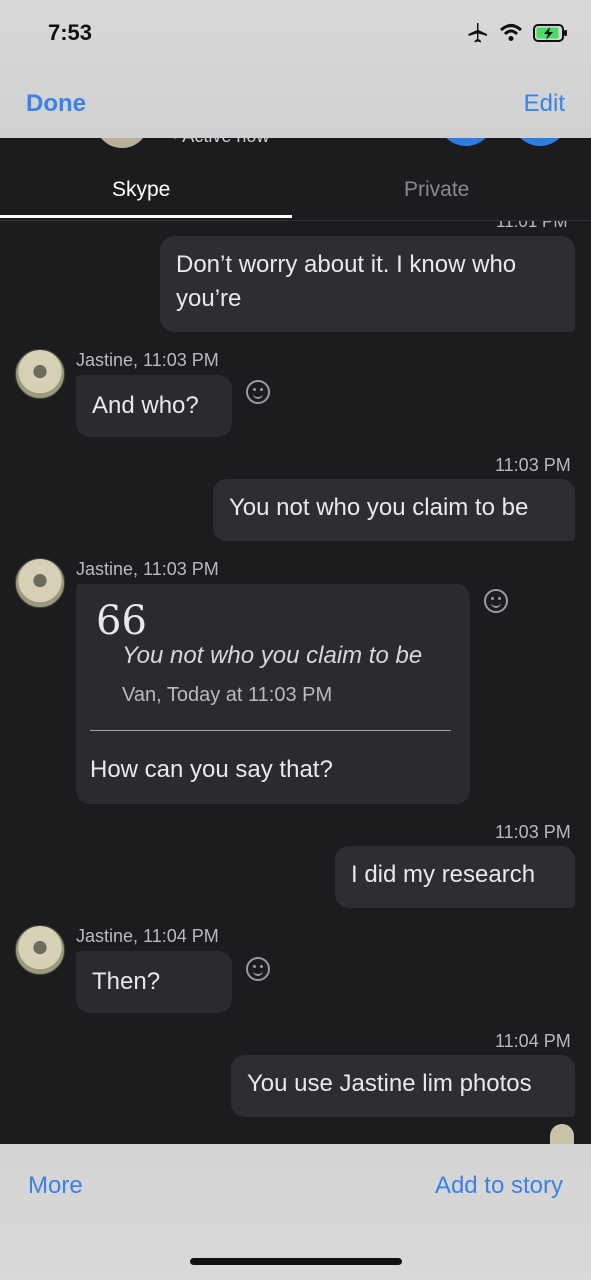 The image size is (591, 1280). What do you see at coordinates (141, 190) in the screenshot?
I see `tab-skype: Skype` at bounding box center [141, 190].